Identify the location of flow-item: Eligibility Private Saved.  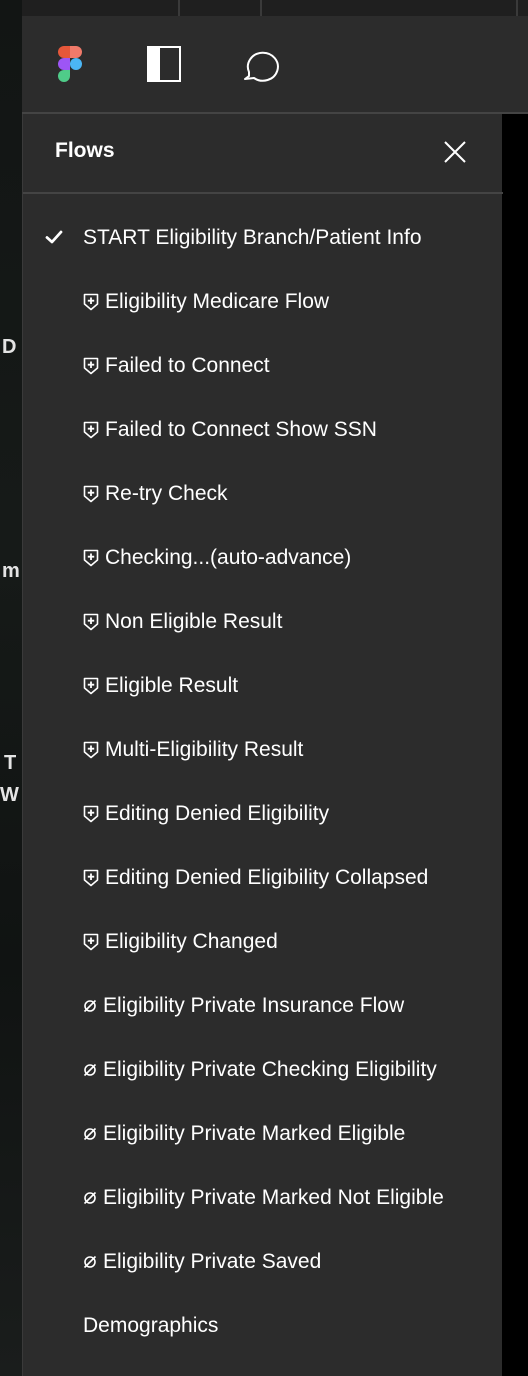
(263, 1262).